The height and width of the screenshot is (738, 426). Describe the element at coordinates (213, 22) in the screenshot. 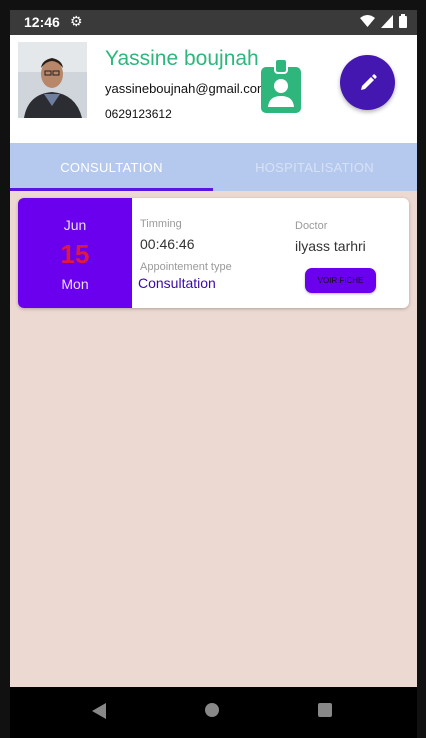

I see `status-bar: 12:46 ⚙` at that location.